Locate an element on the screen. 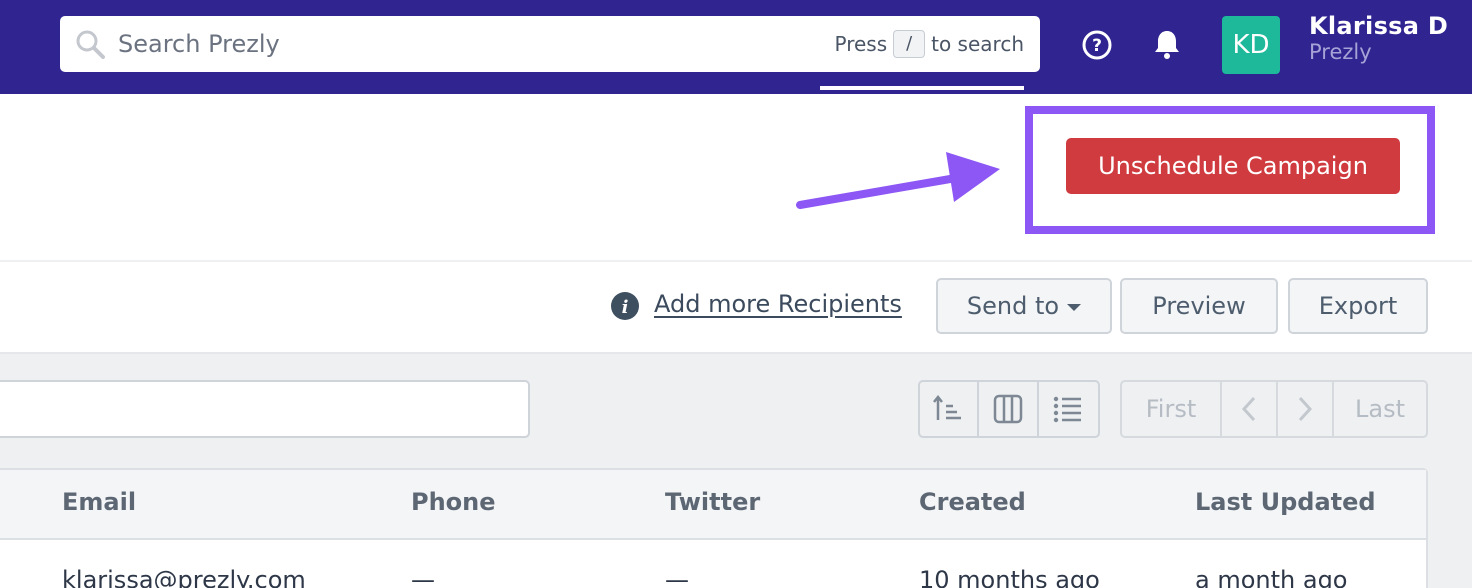 This screenshot has height=588, width=1472. last-page-button: Last is located at coordinates (1380, 409).